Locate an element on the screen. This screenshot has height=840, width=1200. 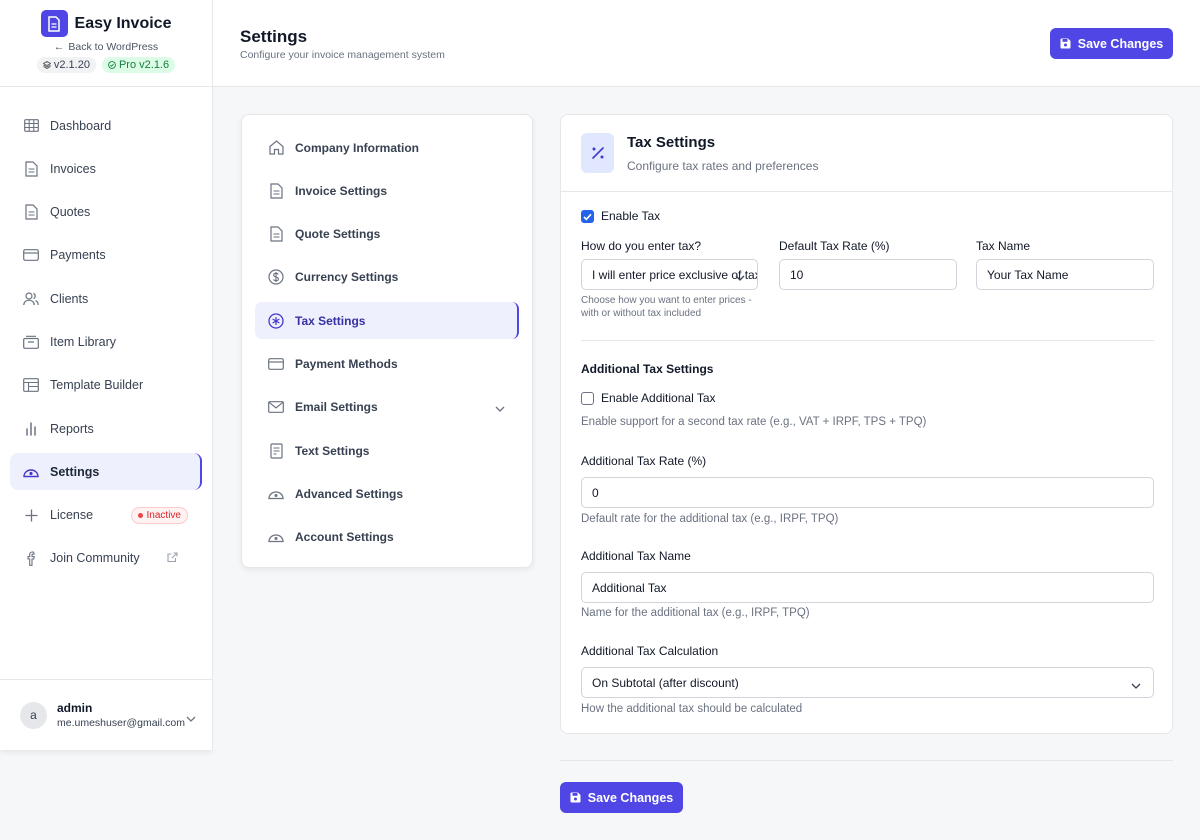
additional-tax-name-input: Additional Tax is located at coordinates (867, 587).